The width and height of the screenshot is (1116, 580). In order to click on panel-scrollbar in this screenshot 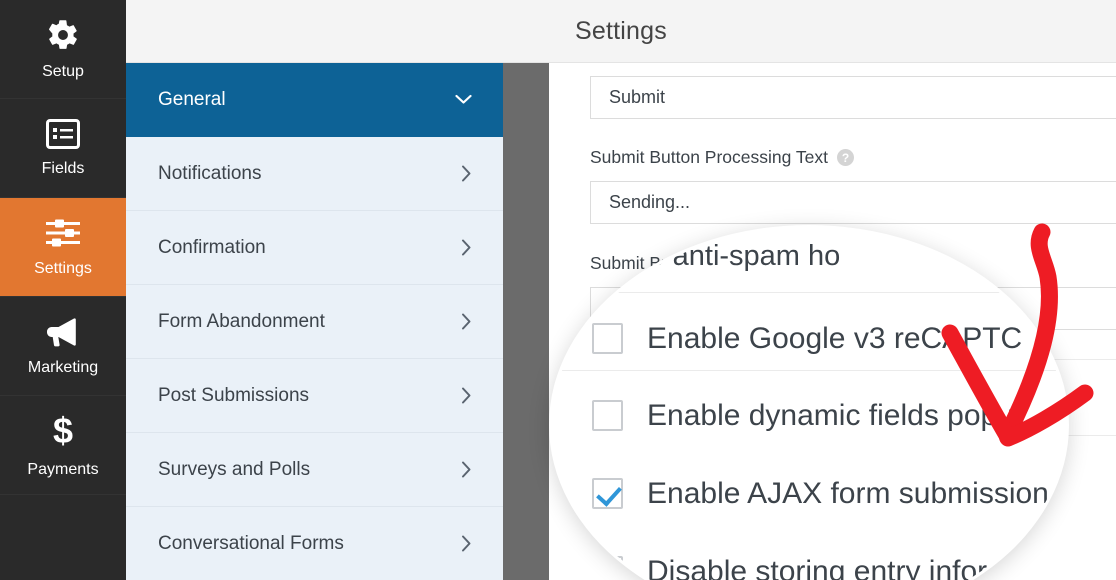, I will do `click(526, 321)`.